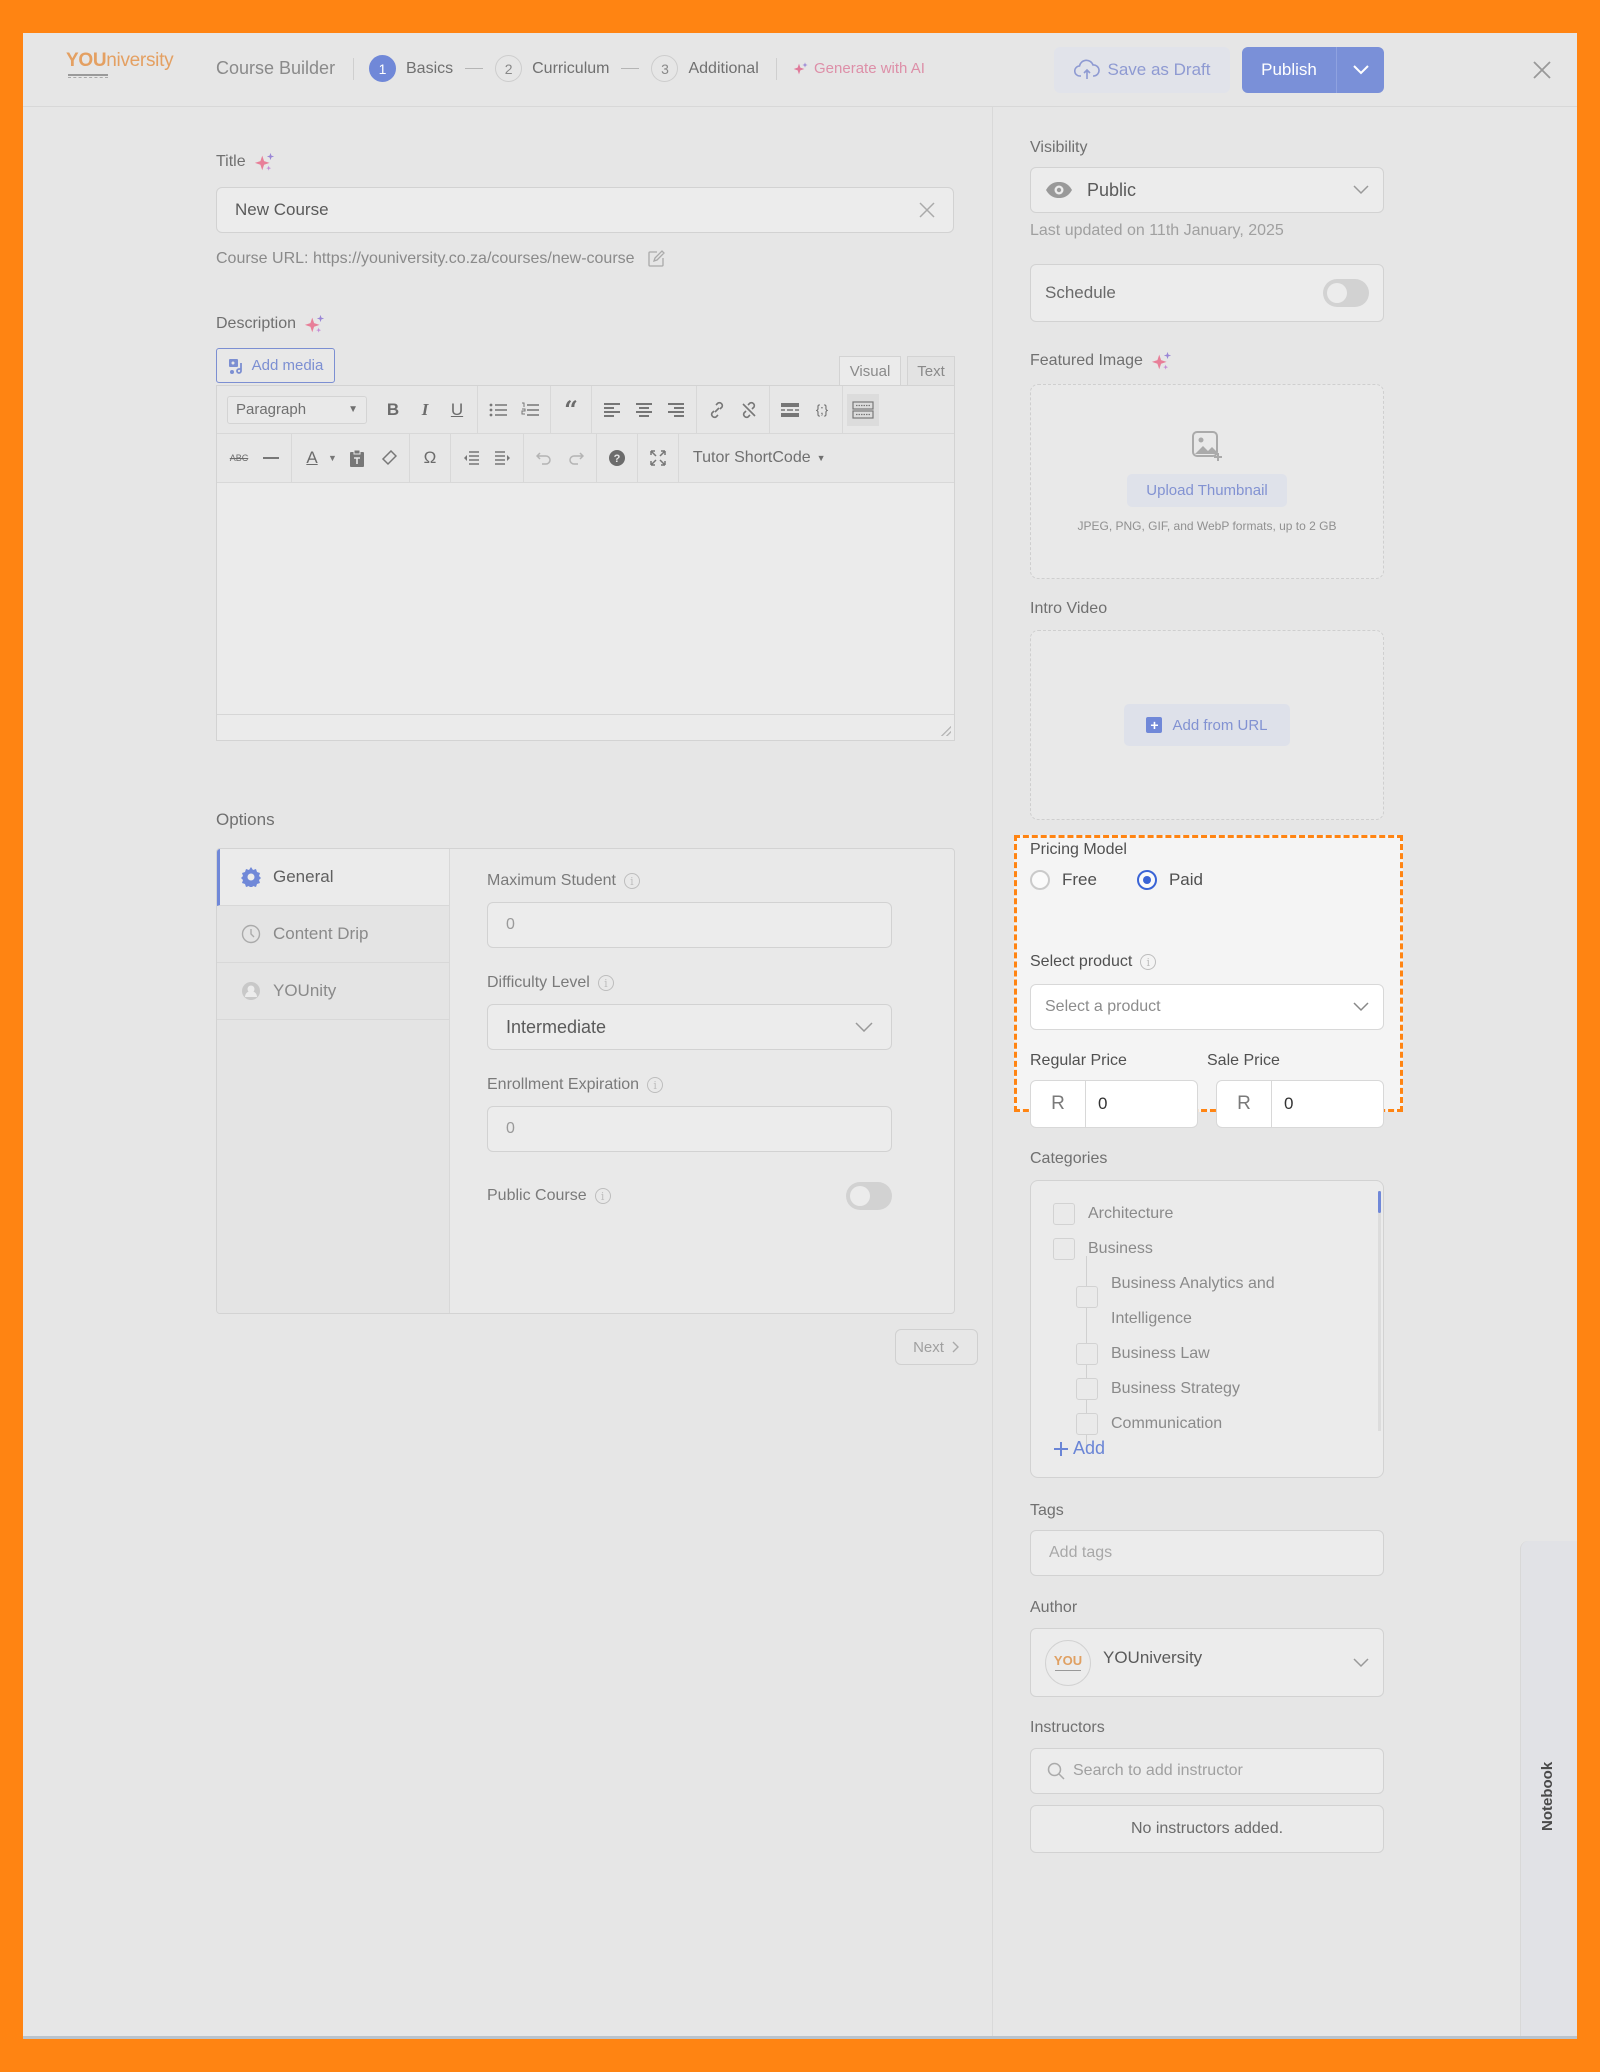 The width and height of the screenshot is (1600, 2072). What do you see at coordinates (689, 1027) in the screenshot?
I see `difficulty-select: Intermediate` at bounding box center [689, 1027].